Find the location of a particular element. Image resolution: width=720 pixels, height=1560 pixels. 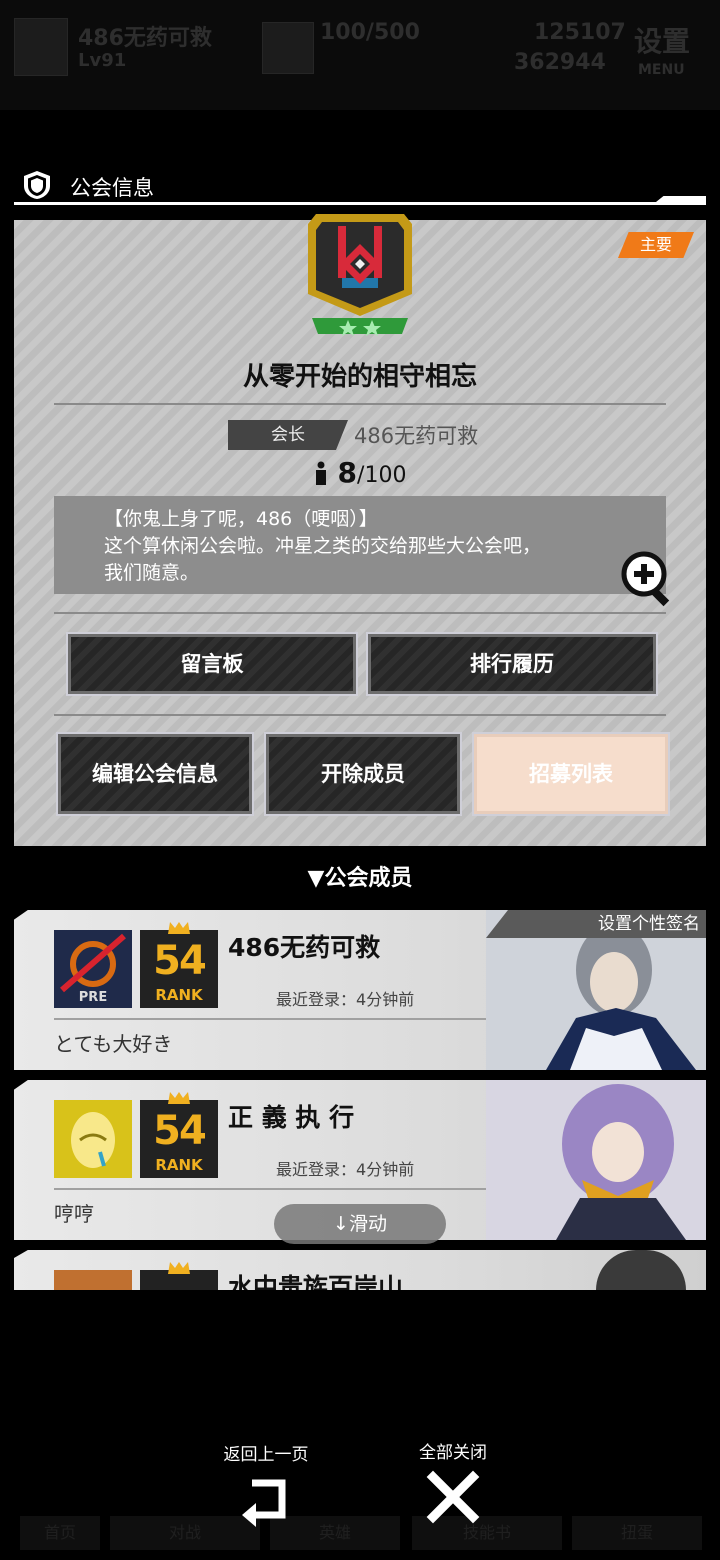

pre-badge-label: PRE is located at coordinates (93, 997).